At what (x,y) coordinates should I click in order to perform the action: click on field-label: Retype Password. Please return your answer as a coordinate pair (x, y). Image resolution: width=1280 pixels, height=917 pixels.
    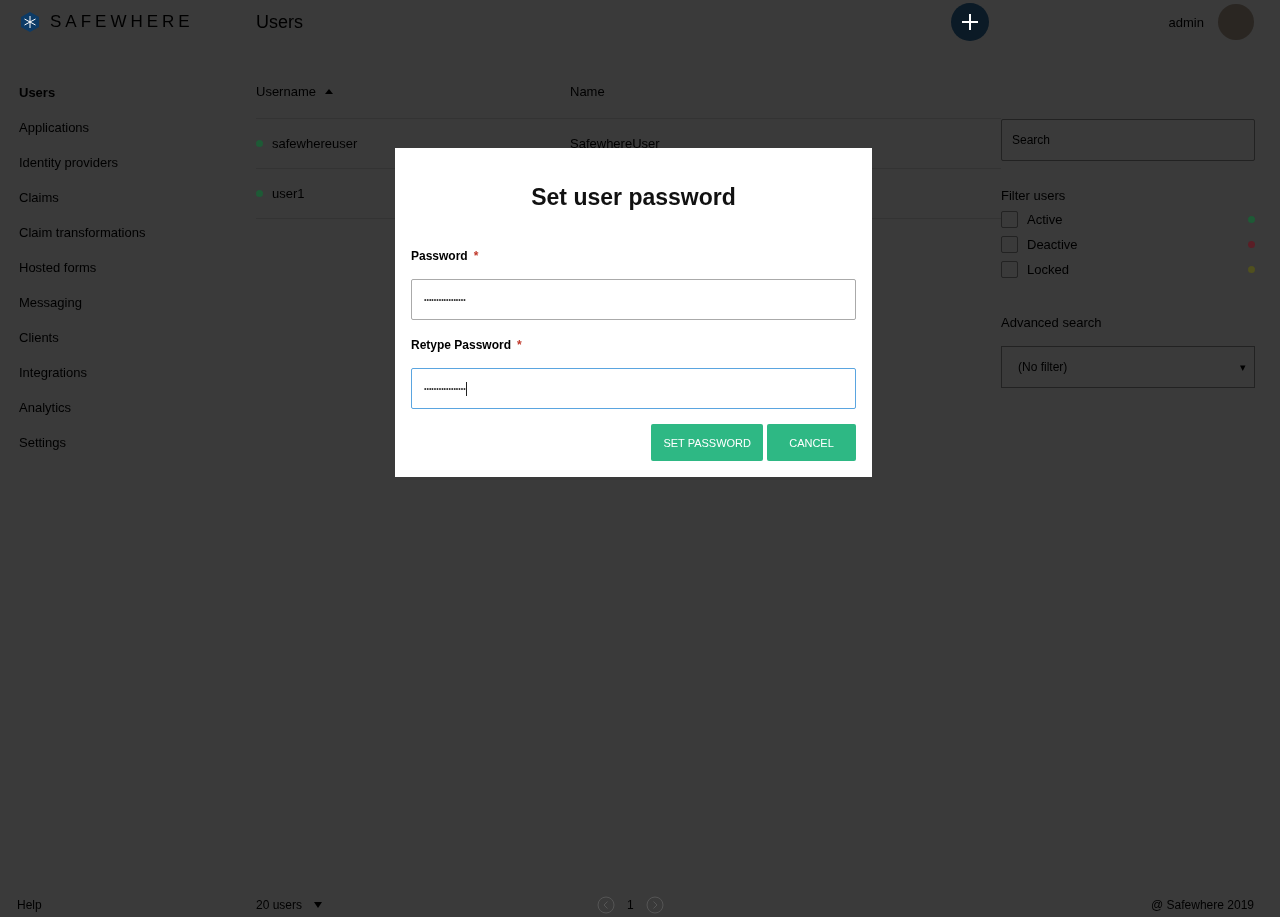
    Looking at the image, I should click on (461, 345).